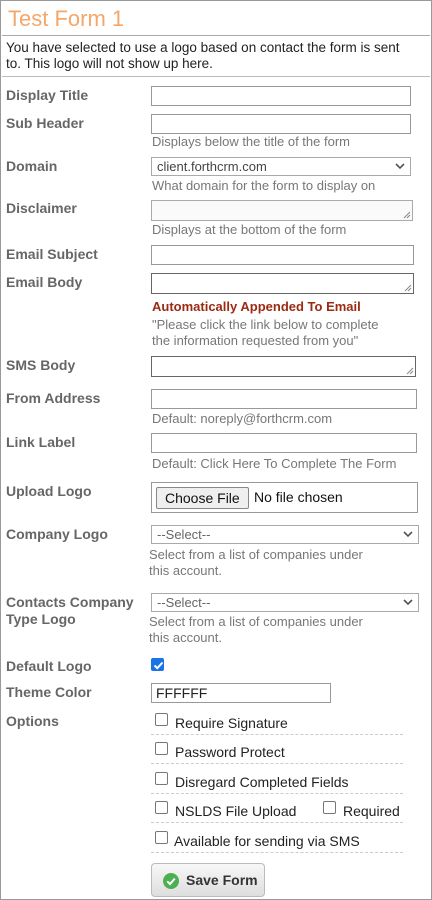  What do you see at coordinates (184, 602) in the screenshot?
I see `contacts-company-type-logo-selected-value: --Select--` at bounding box center [184, 602].